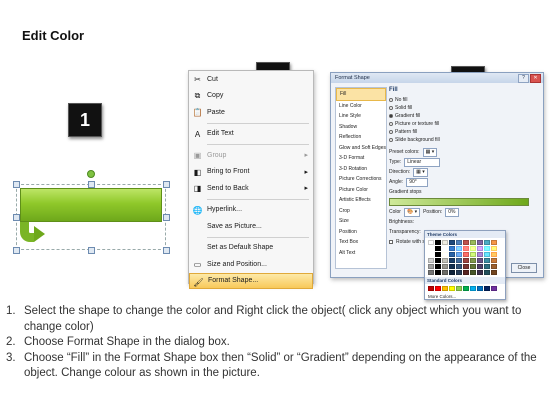 Image resolution: width=560 pixels, height=420 pixels. Describe the element at coordinates (361, 190) in the screenshot. I see `dialog-nav-item: Picture Color` at that location.